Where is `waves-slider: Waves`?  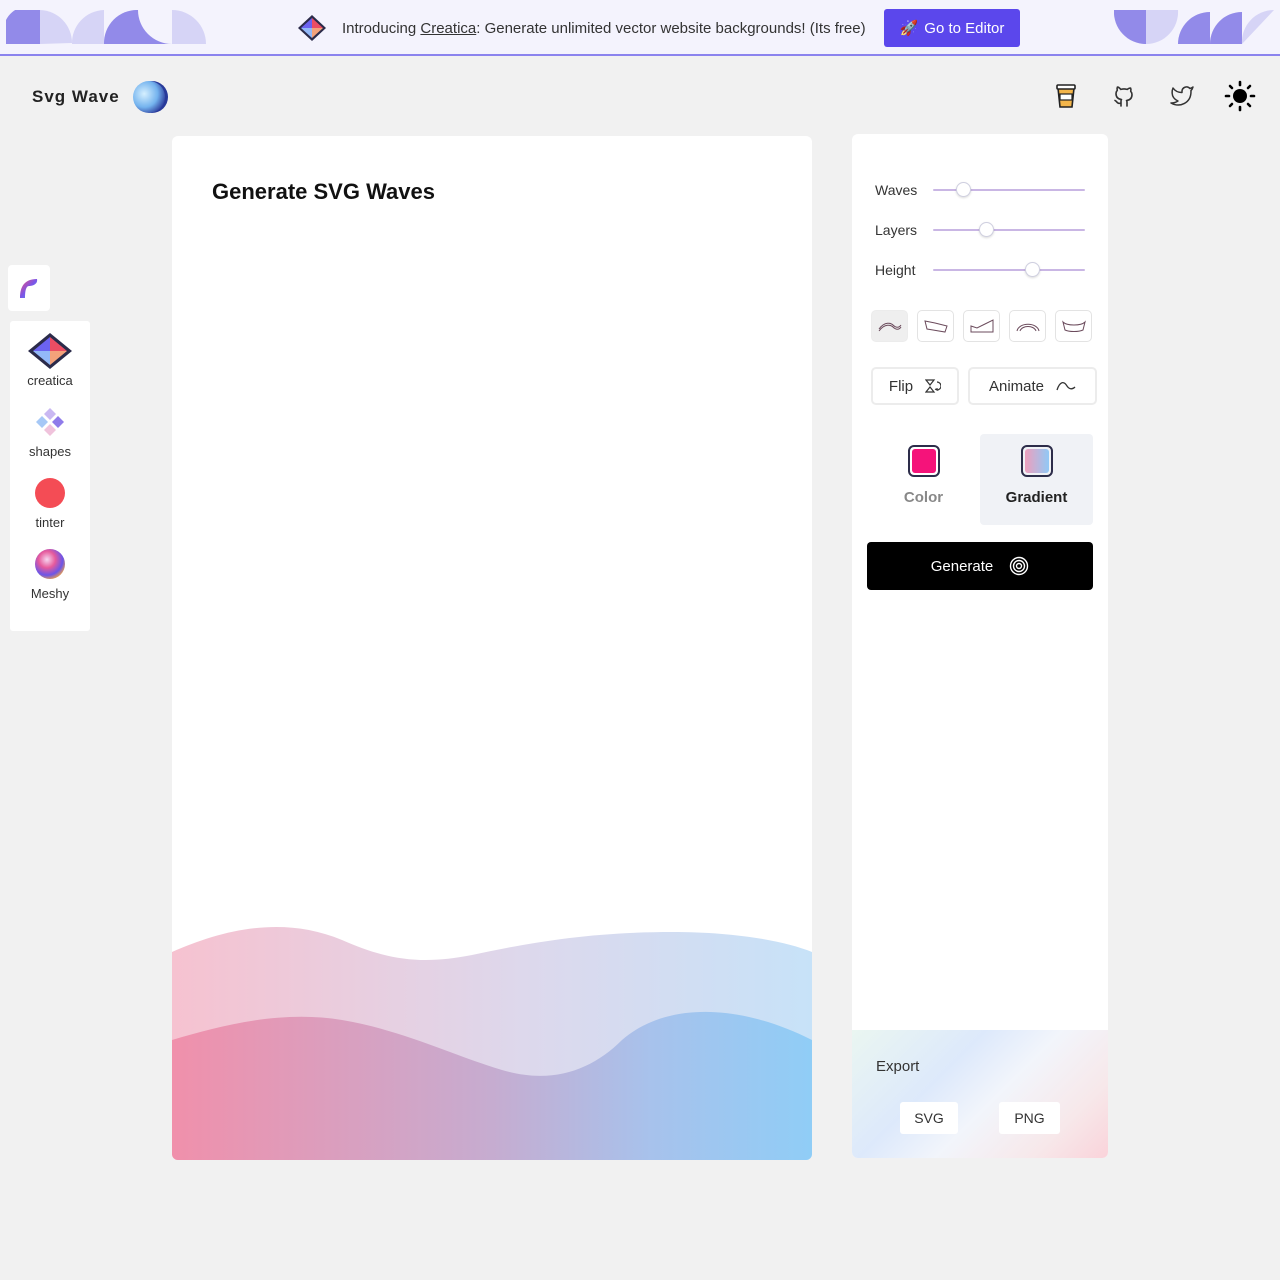 waves-slider: Waves is located at coordinates (980, 190).